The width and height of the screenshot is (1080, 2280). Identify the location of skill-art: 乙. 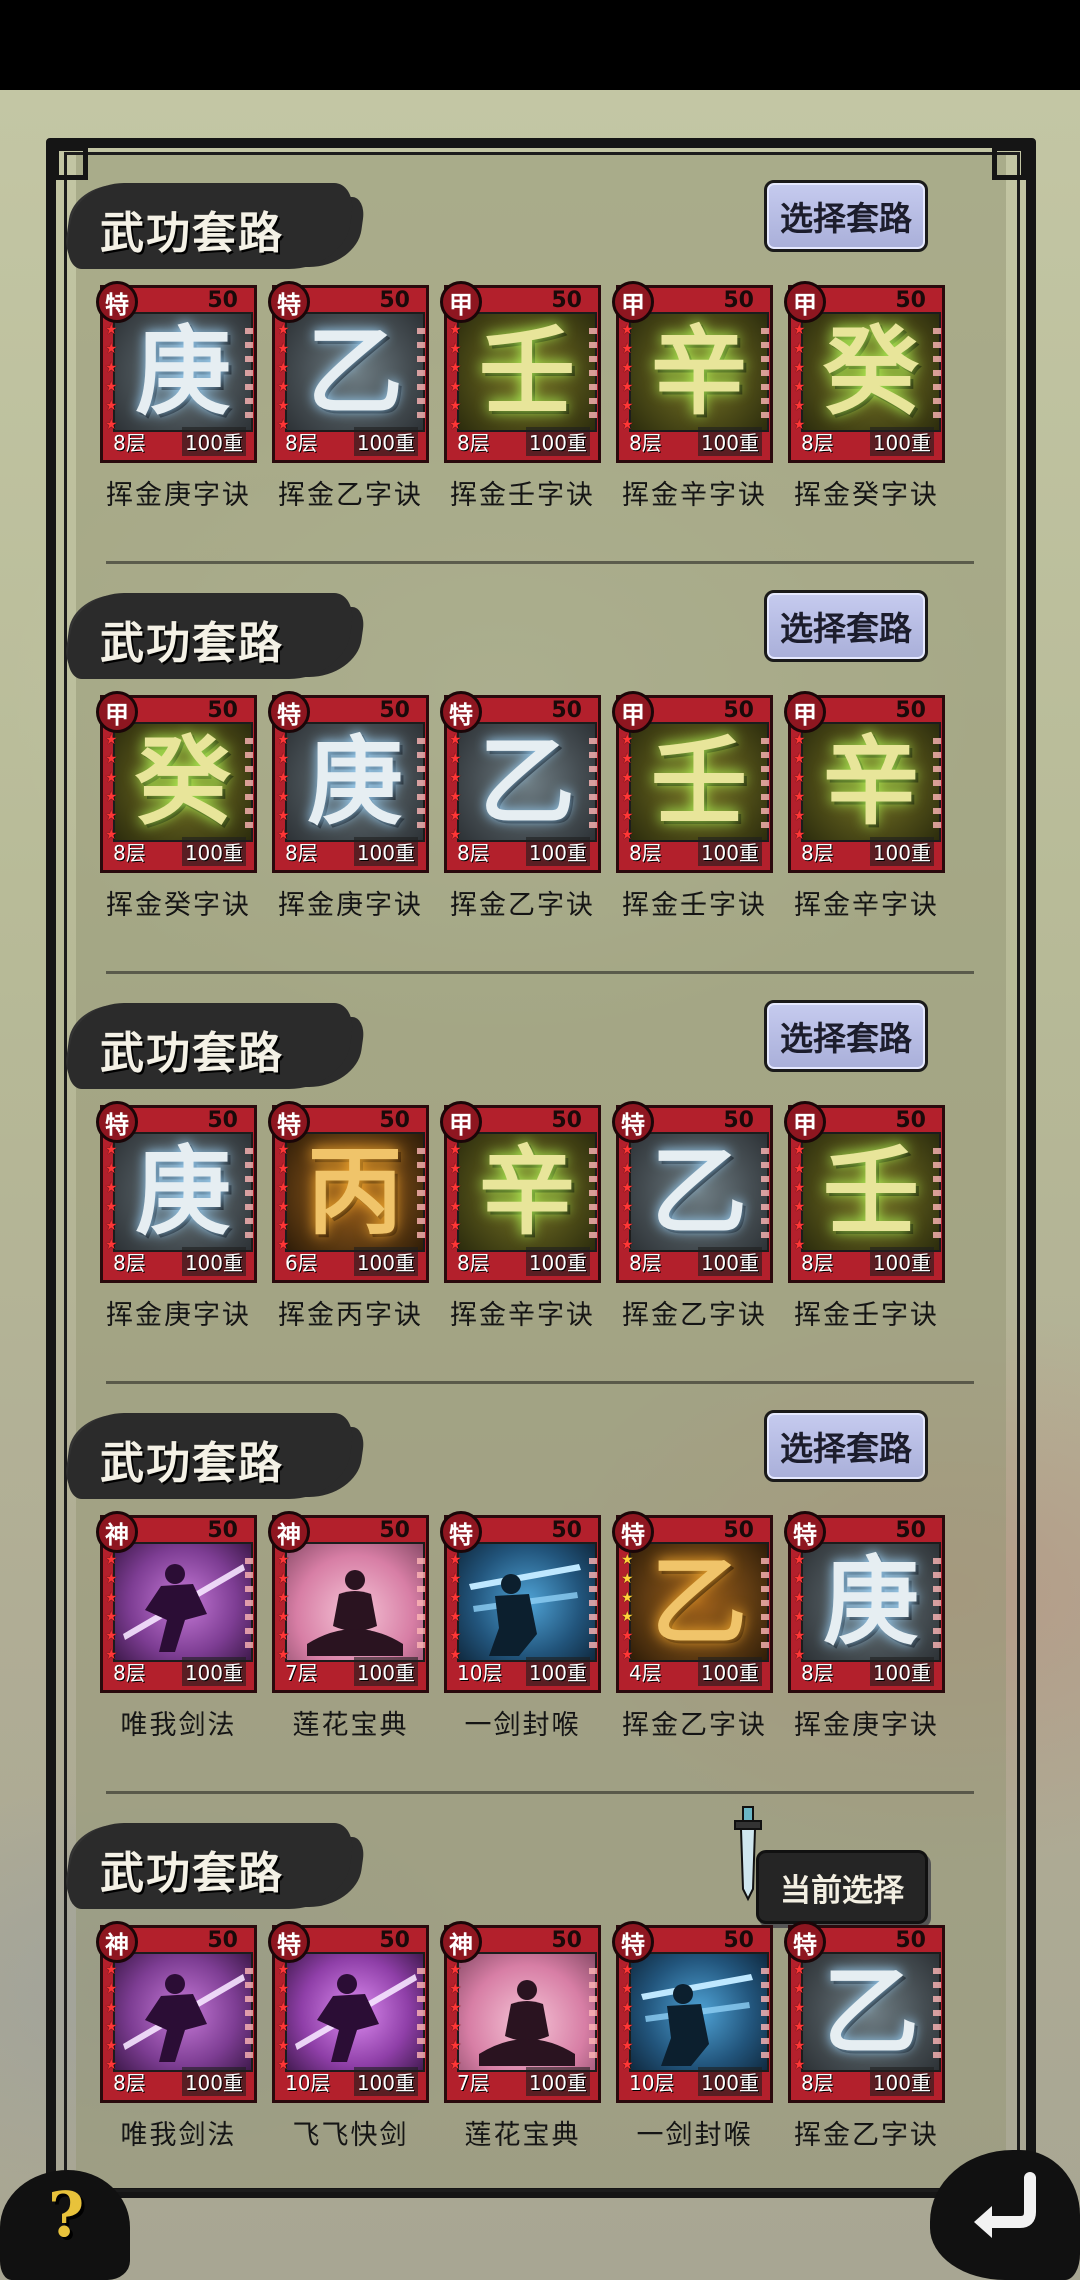
(699, 1192).